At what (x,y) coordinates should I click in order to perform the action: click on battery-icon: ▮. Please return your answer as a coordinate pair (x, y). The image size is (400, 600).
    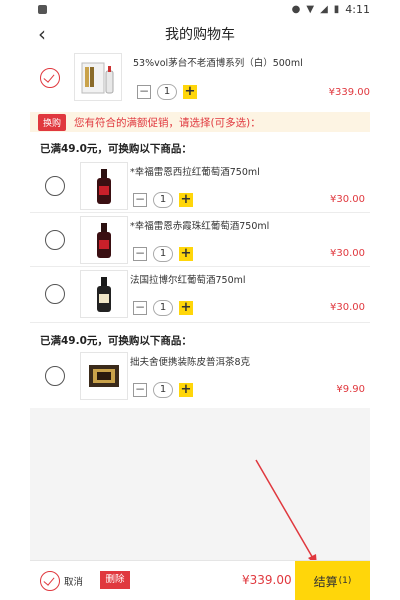
    Looking at the image, I should click on (336, 9).